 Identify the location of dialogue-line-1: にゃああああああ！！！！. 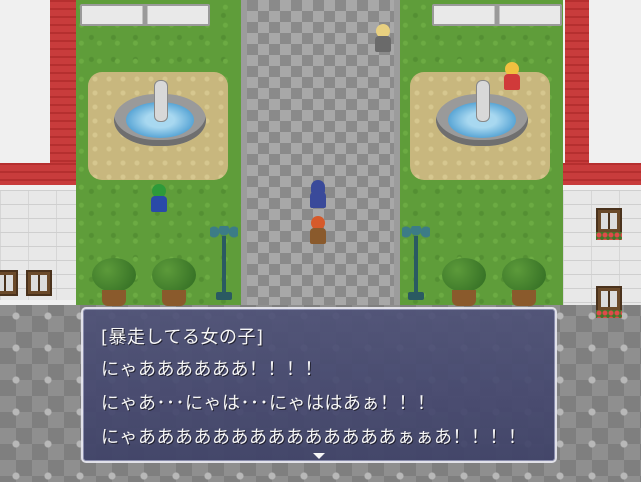
(212, 369).